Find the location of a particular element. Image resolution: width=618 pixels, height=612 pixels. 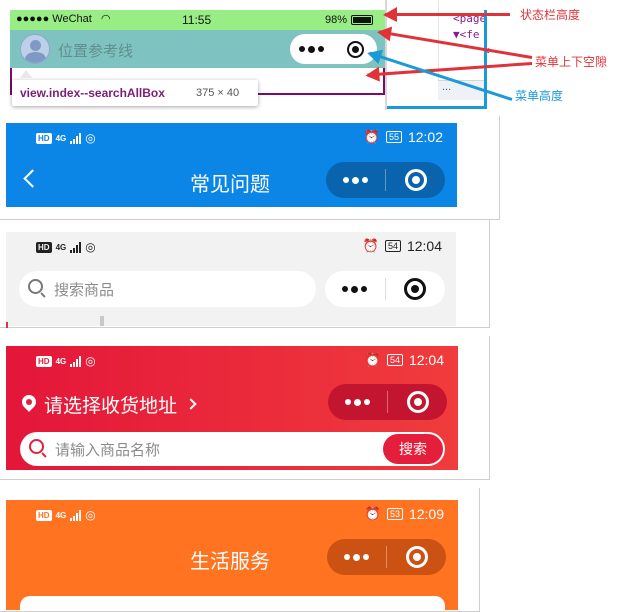

annotation-menu-height: 菜单高度 is located at coordinates (539, 96).